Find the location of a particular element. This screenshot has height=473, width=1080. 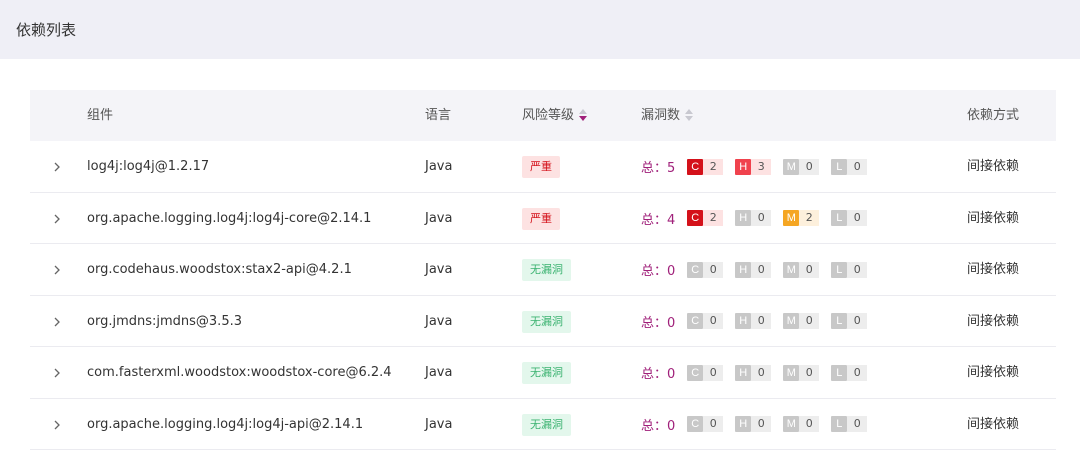

column-header-vulns-label: 漏洞数 is located at coordinates (661, 115).